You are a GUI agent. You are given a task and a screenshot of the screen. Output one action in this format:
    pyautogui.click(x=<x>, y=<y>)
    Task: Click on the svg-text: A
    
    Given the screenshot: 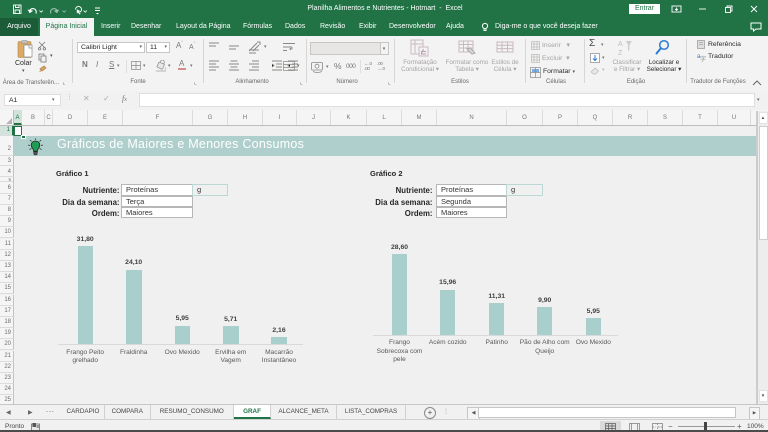 What is the action you would take?
    pyautogui.click(x=620, y=44)
    